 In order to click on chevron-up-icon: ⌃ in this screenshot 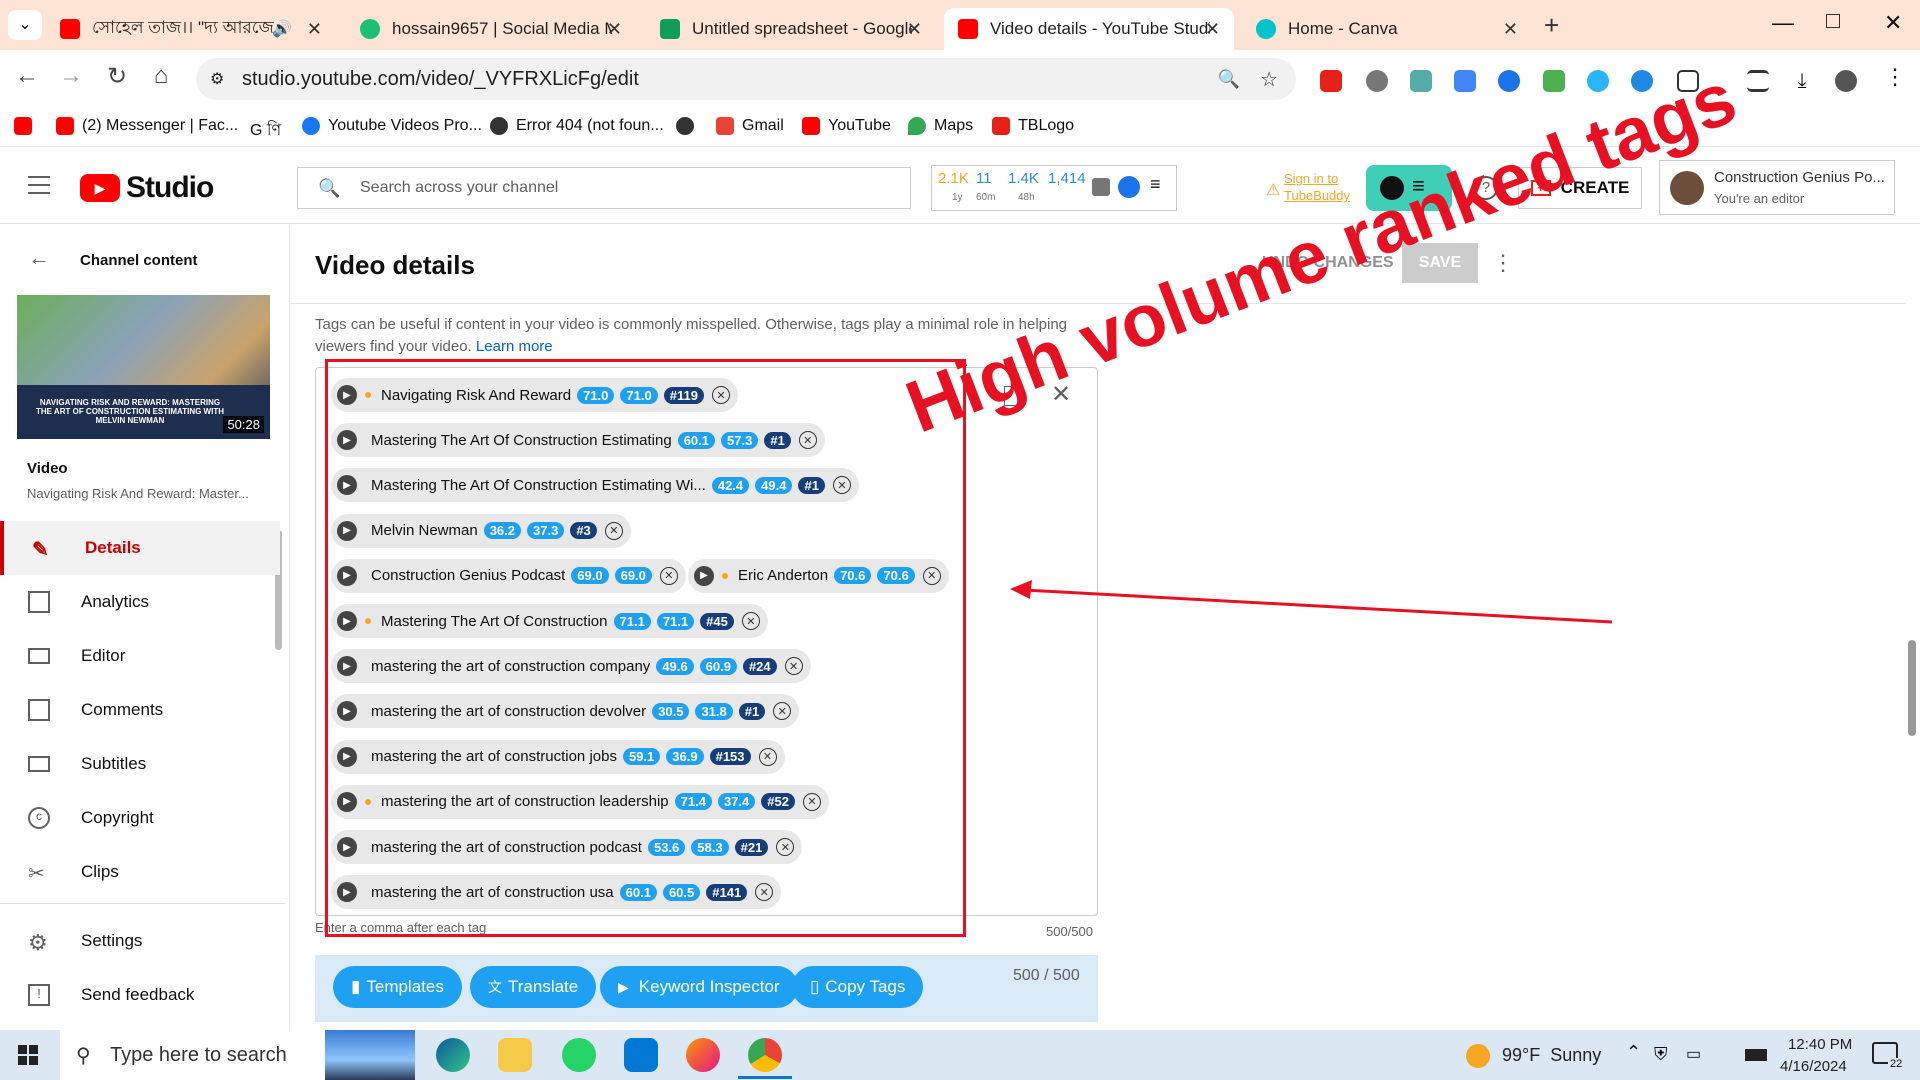, I will do `click(1633, 1052)`.